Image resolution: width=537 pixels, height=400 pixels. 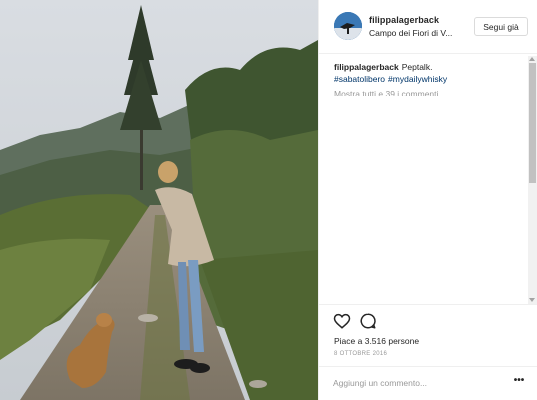 I want to click on hashtag-link: #sabatolibero, so click(x=359, y=79).